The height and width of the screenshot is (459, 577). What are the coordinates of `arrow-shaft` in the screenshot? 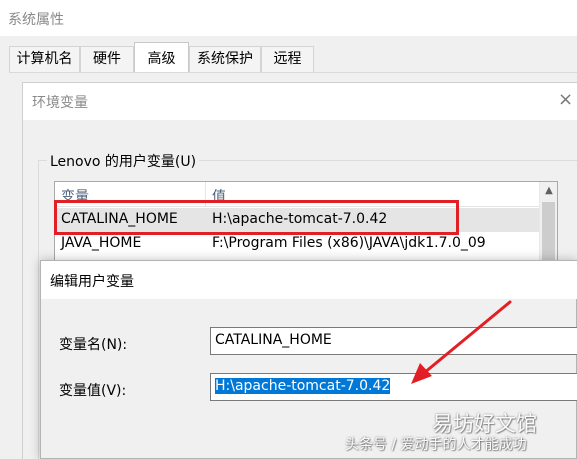 It's located at (467, 337).